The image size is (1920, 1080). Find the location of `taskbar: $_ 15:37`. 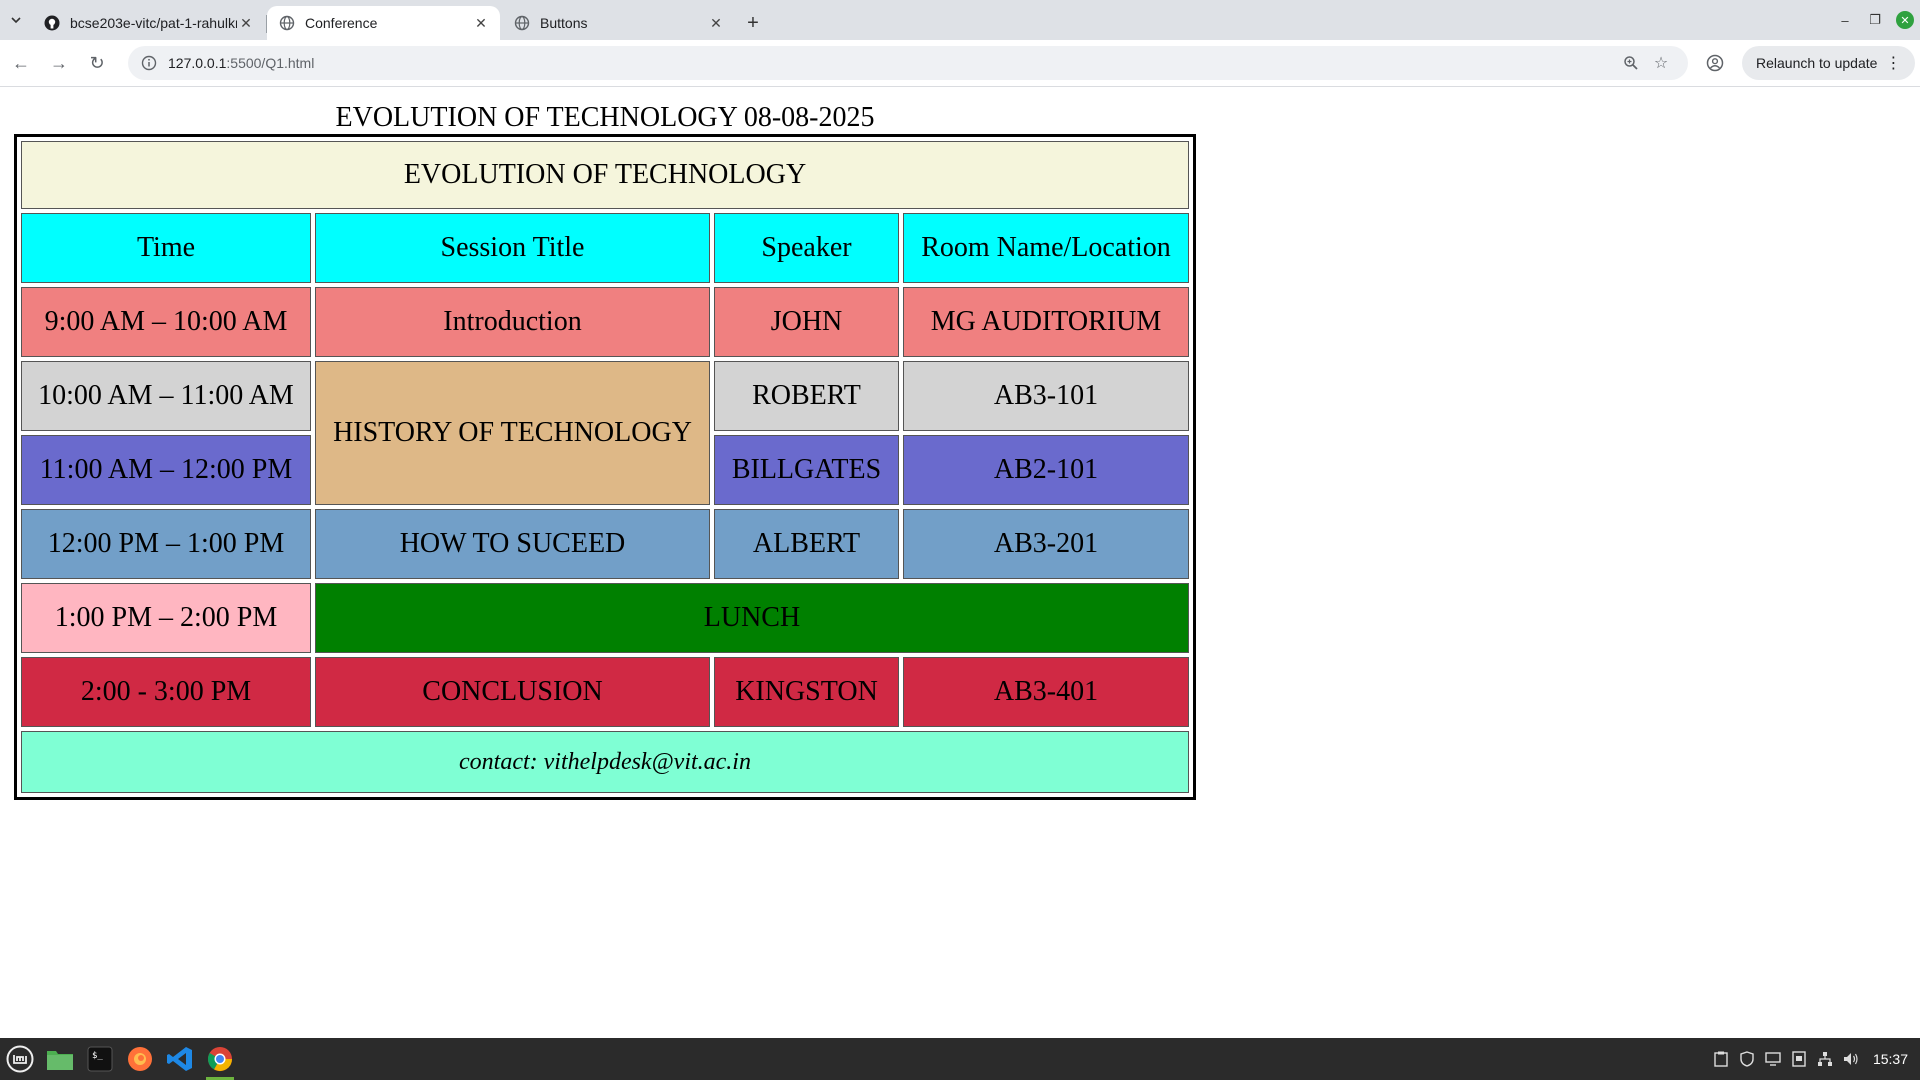

taskbar: $_ 15:37 is located at coordinates (960, 1059).